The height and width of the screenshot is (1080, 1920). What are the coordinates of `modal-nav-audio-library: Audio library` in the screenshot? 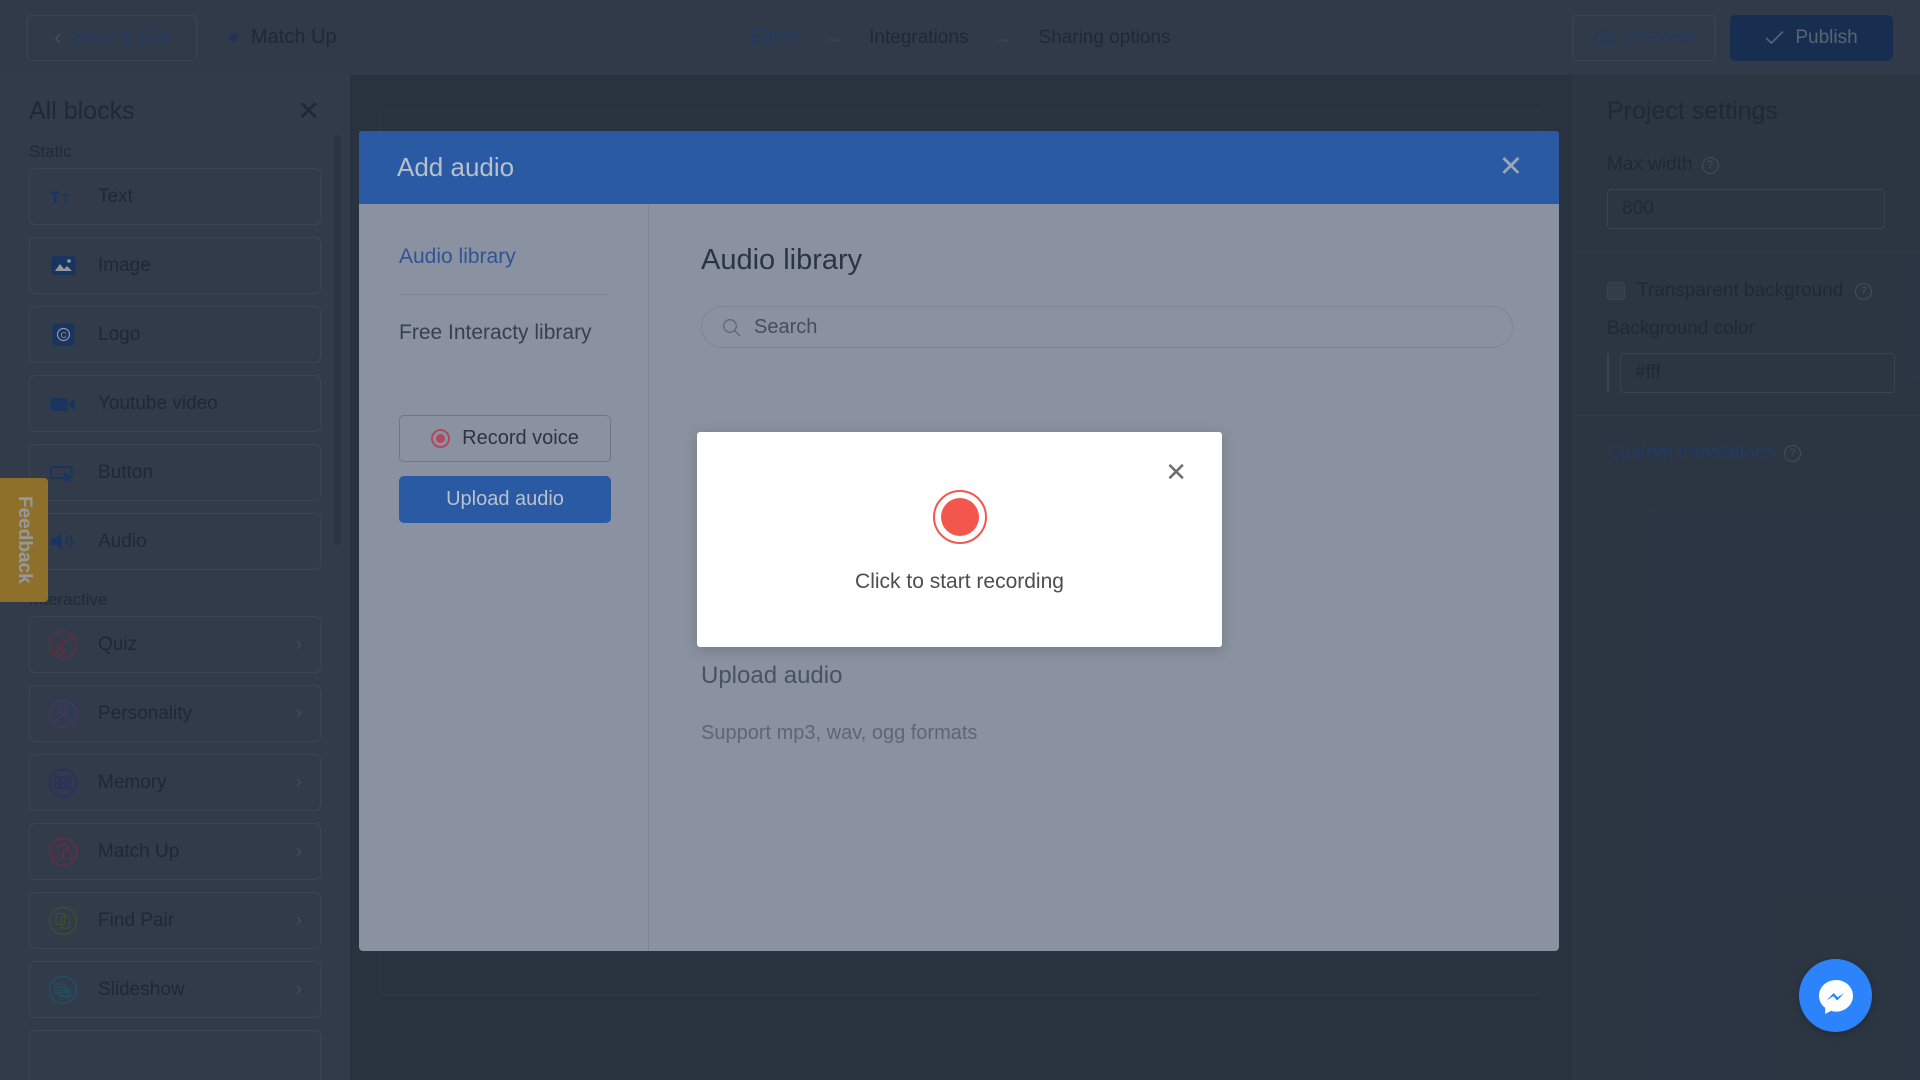 It's located at (504, 270).